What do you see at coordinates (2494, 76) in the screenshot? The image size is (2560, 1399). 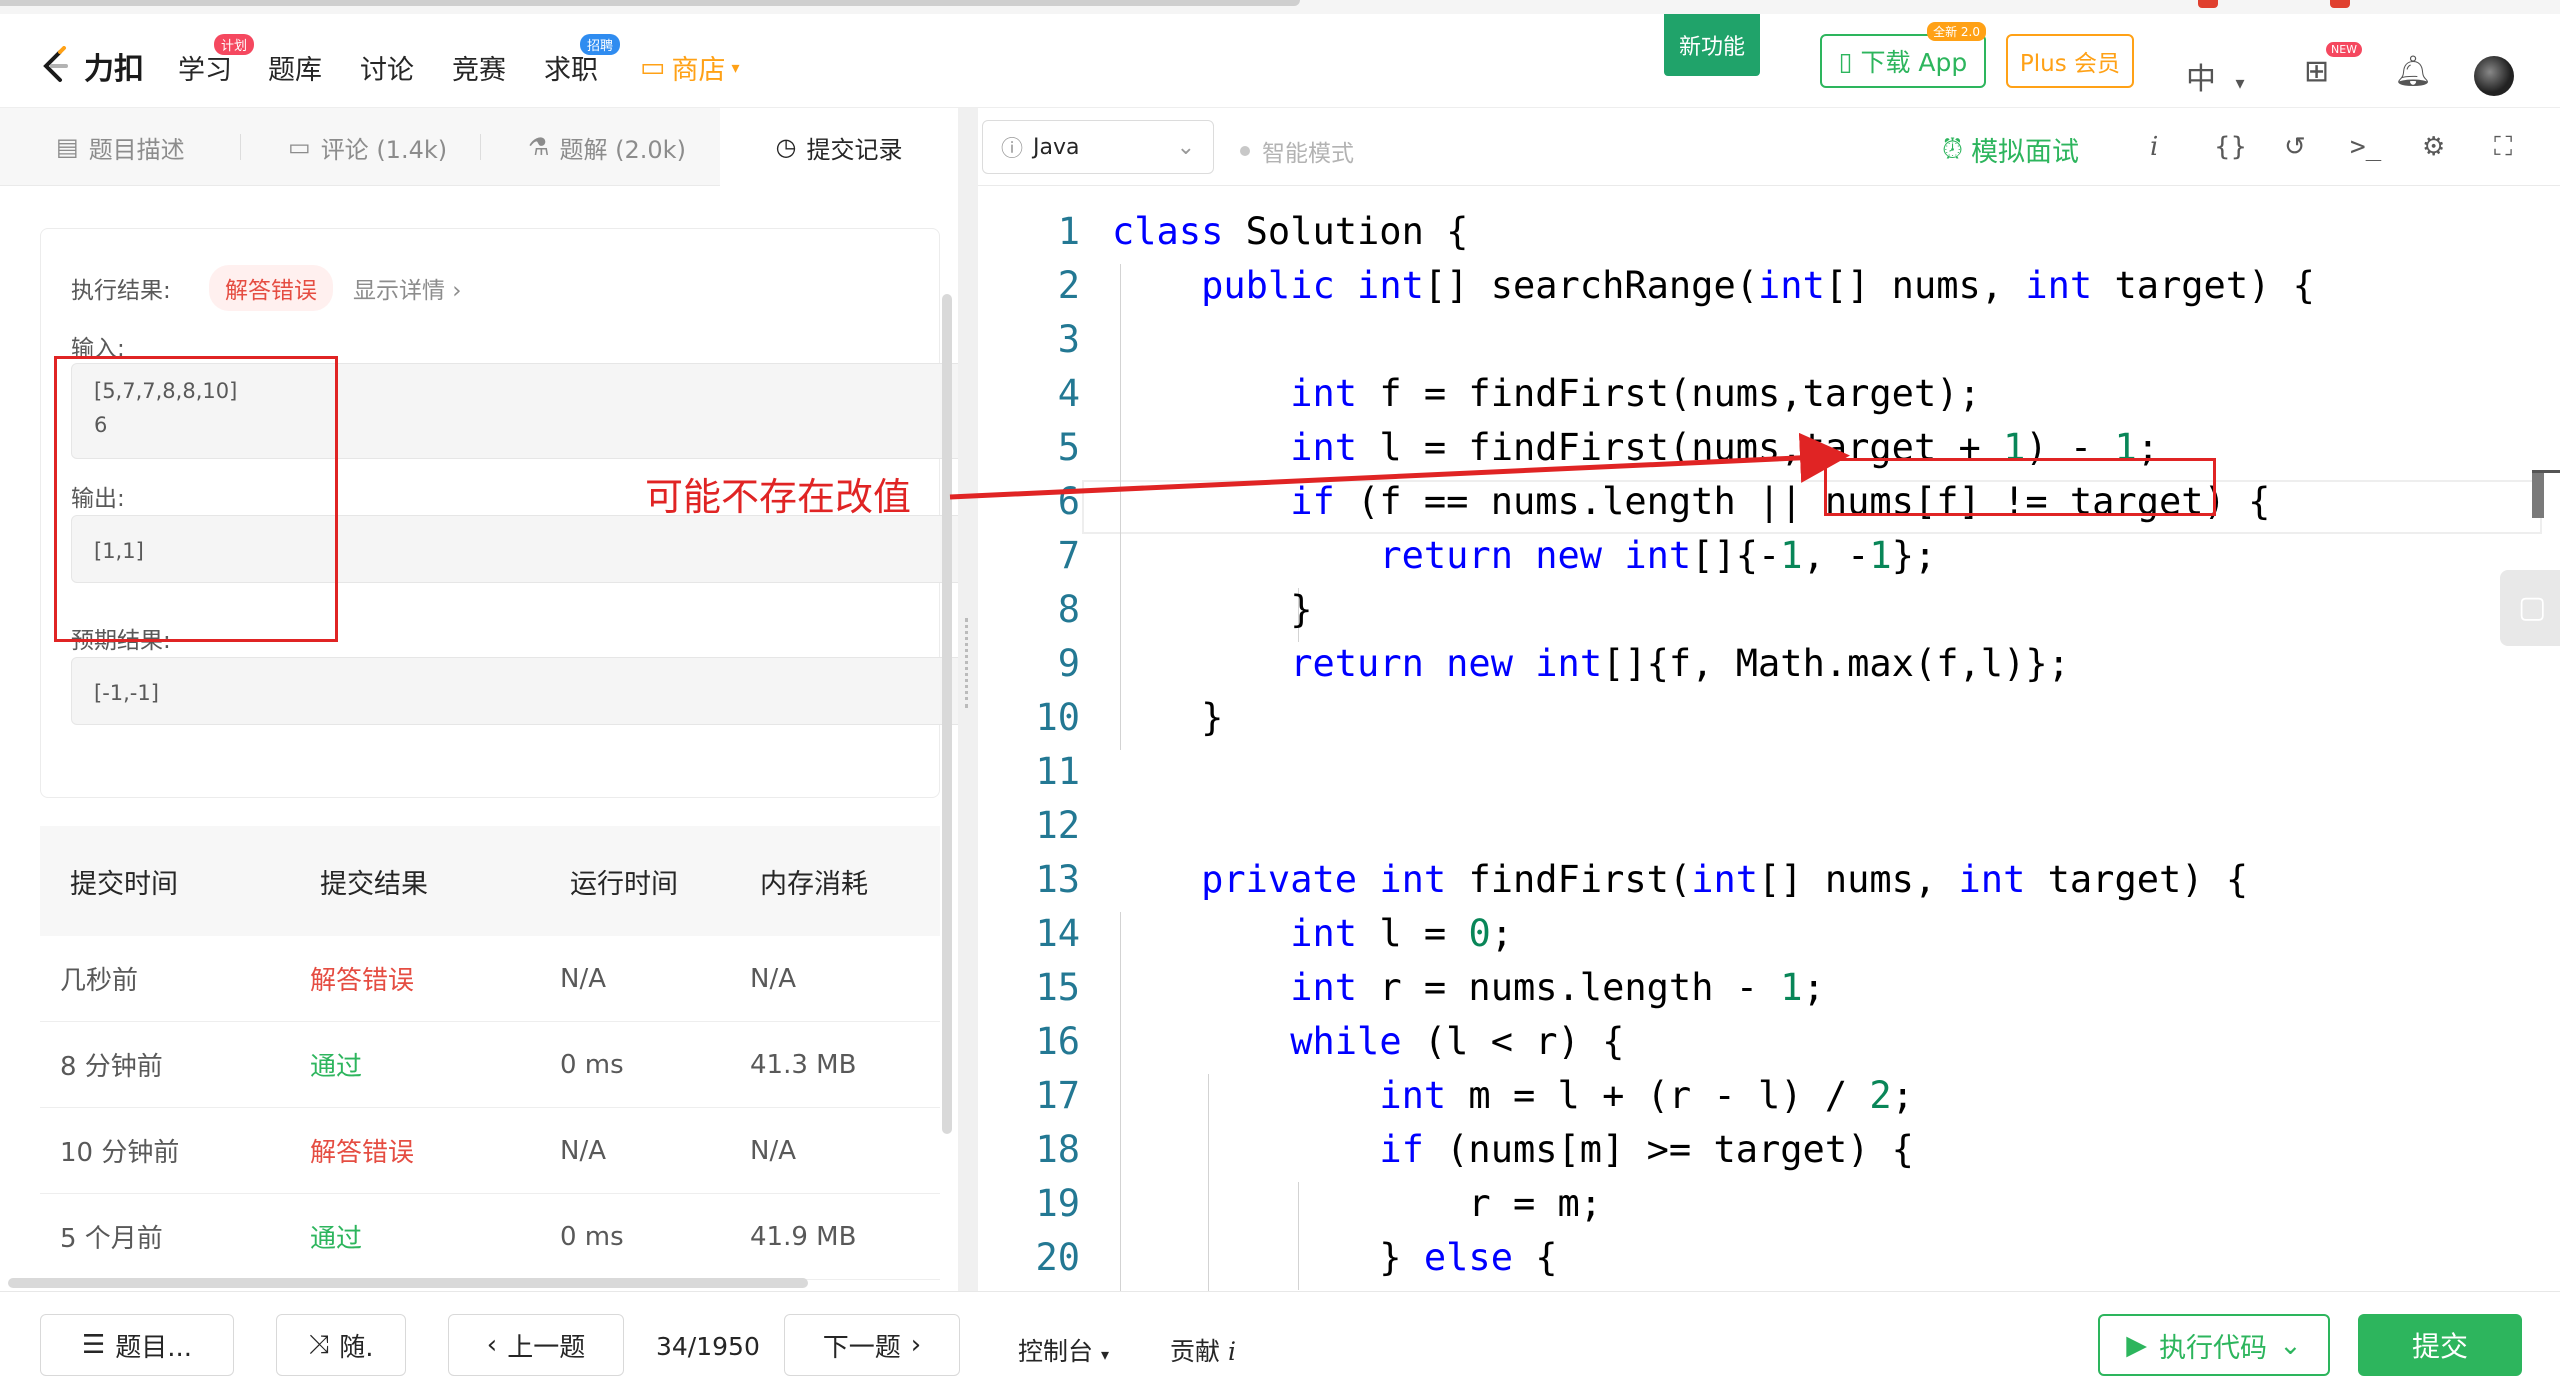 I see `avatar` at bounding box center [2494, 76].